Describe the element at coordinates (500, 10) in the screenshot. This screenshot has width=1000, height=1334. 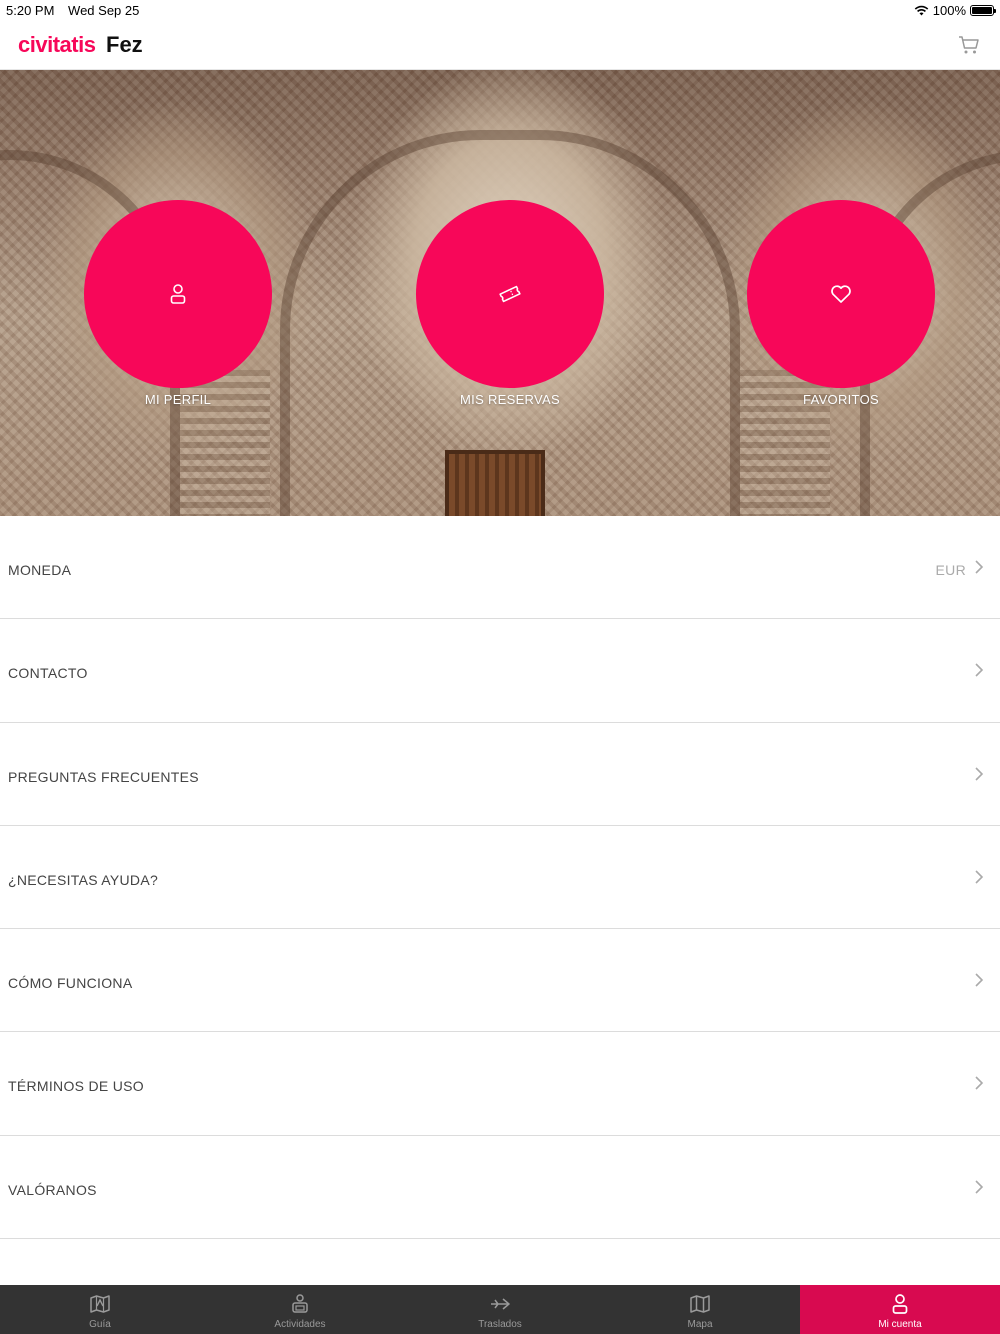
I see `status-bar: 5:20 PM Wed Sep 25 100%` at that location.